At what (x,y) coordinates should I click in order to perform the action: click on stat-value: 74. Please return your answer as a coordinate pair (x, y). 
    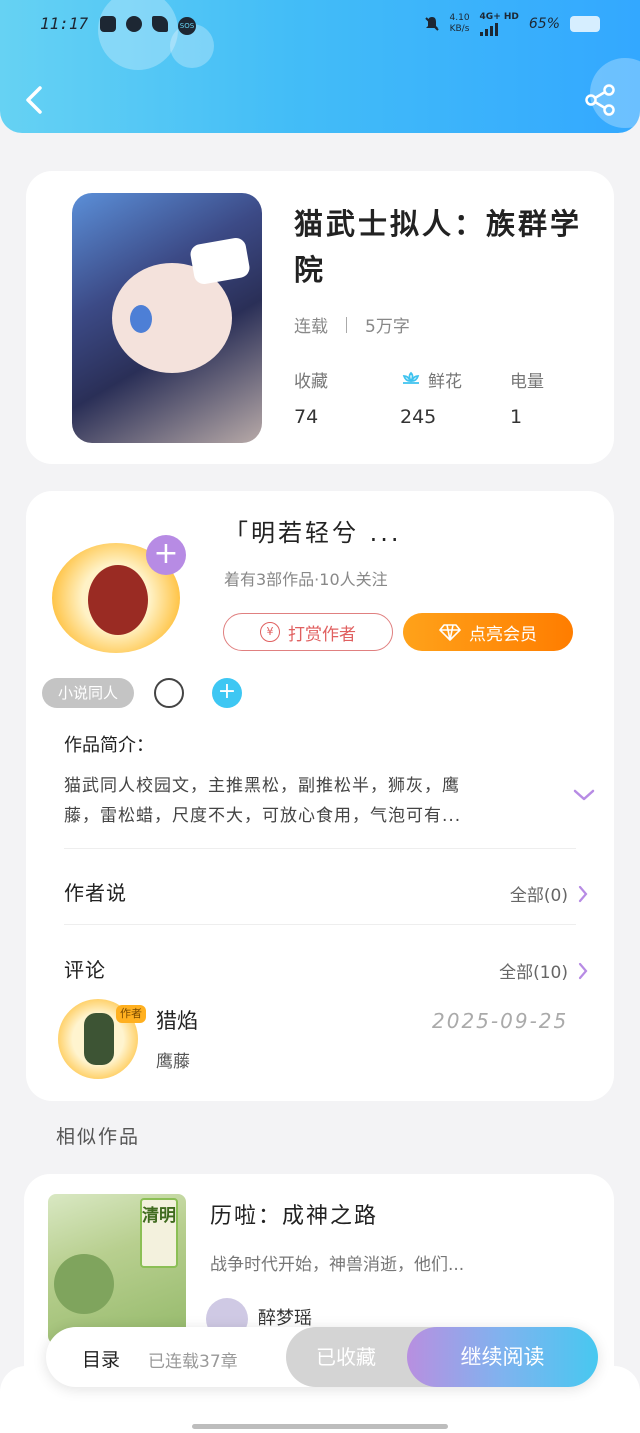
    Looking at the image, I should click on (306, 417).